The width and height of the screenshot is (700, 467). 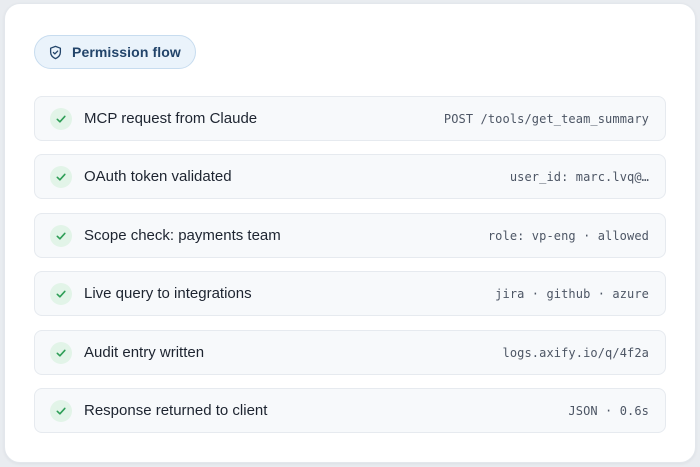 I want to click on step-detail: role: vp-eng · allowed, so click(x=568, y=235).